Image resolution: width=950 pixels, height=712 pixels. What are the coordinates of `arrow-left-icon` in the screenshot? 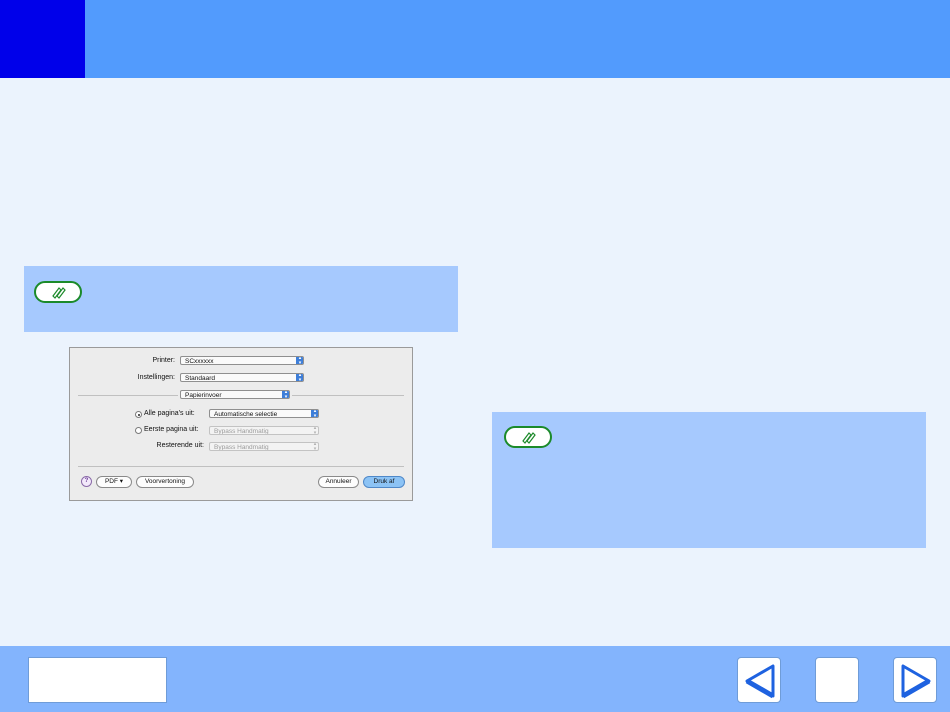 It's located at (760, 681).